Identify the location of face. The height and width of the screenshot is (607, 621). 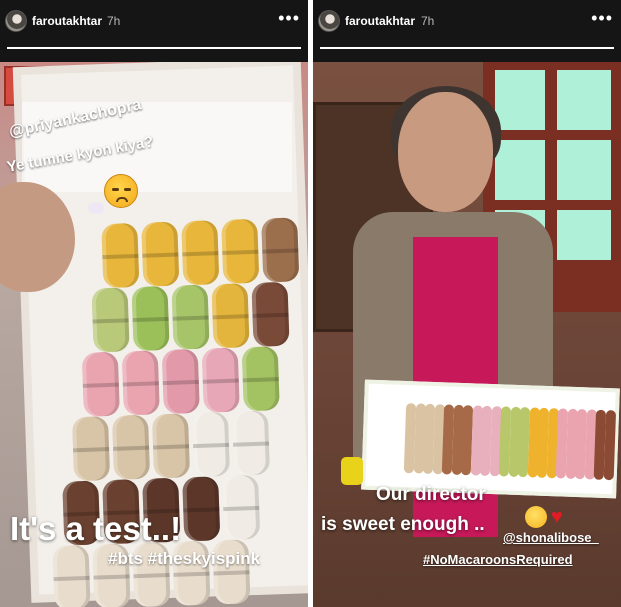
(445, 152).